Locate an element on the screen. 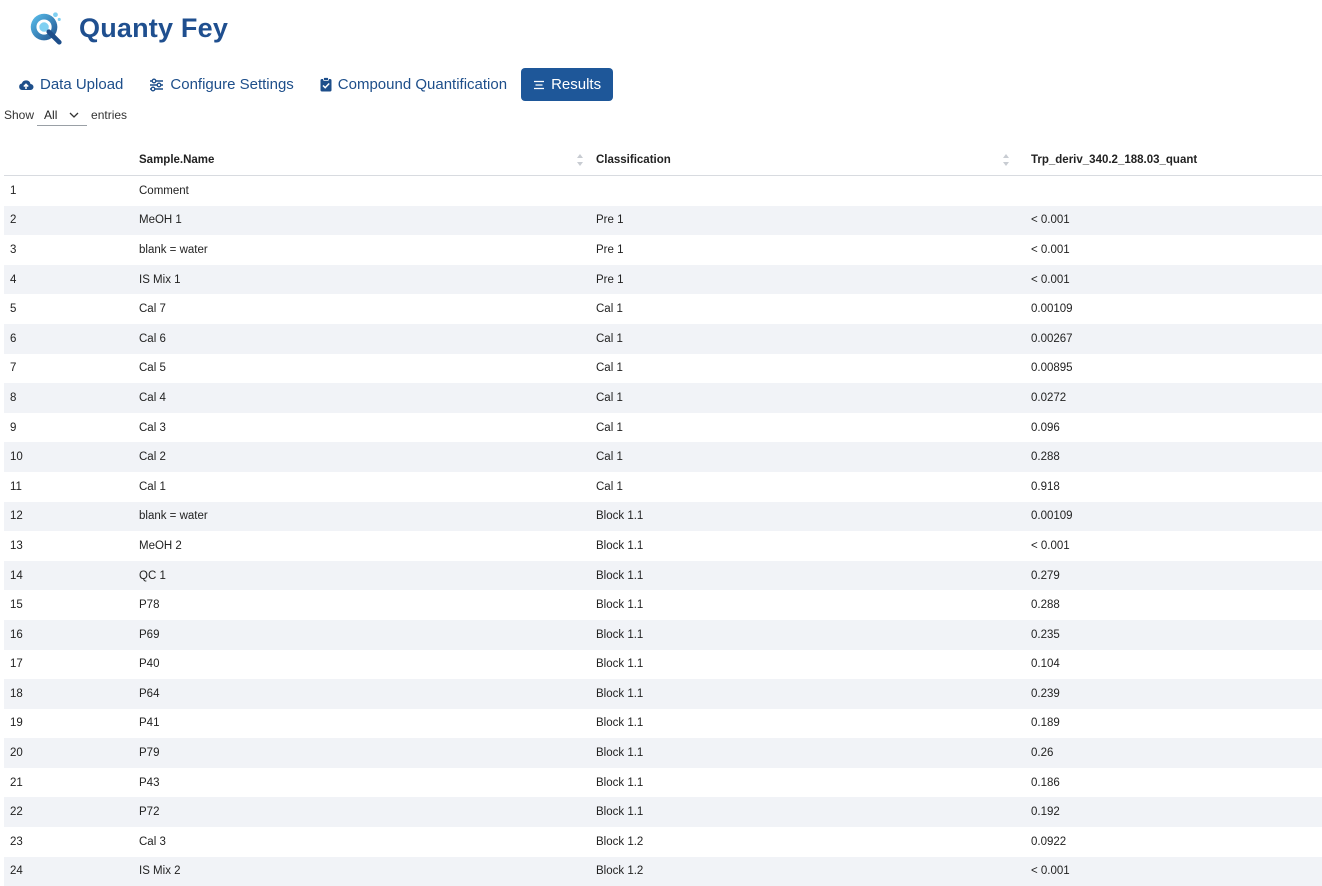 This screenshot has height=886, width=1322. sliders-icon is located at coordinates (156, 85).